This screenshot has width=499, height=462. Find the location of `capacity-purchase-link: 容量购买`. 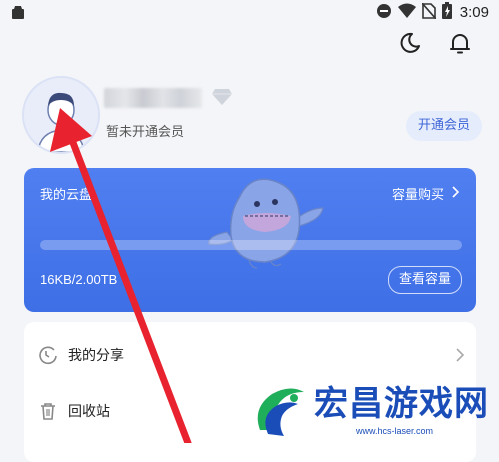

capacity-purchase-link: 容量购买 is located at coordinates (426, 193).